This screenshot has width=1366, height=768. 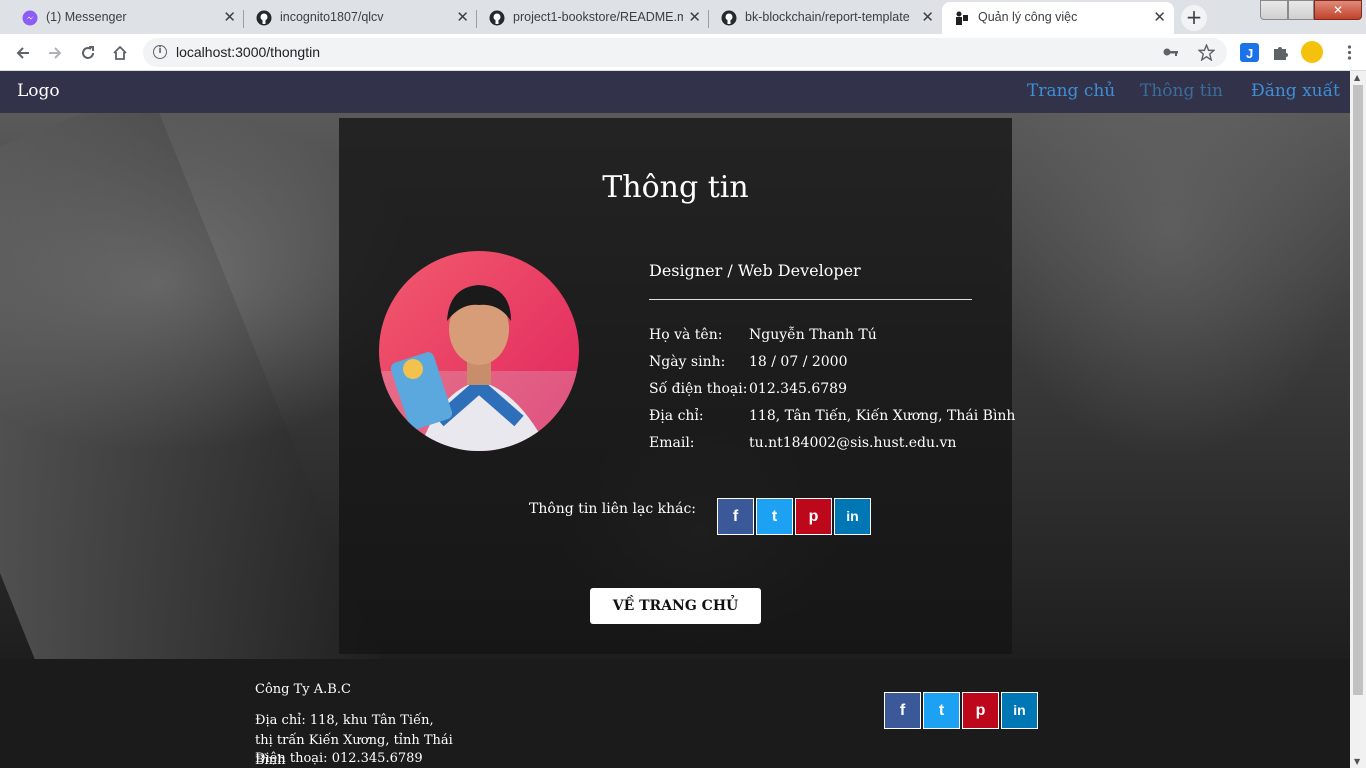 What do you see at coordinates (755, 270) in the screenshot?
I see `job-title: Designer / Web Developer` at bounding box center [755, 270].